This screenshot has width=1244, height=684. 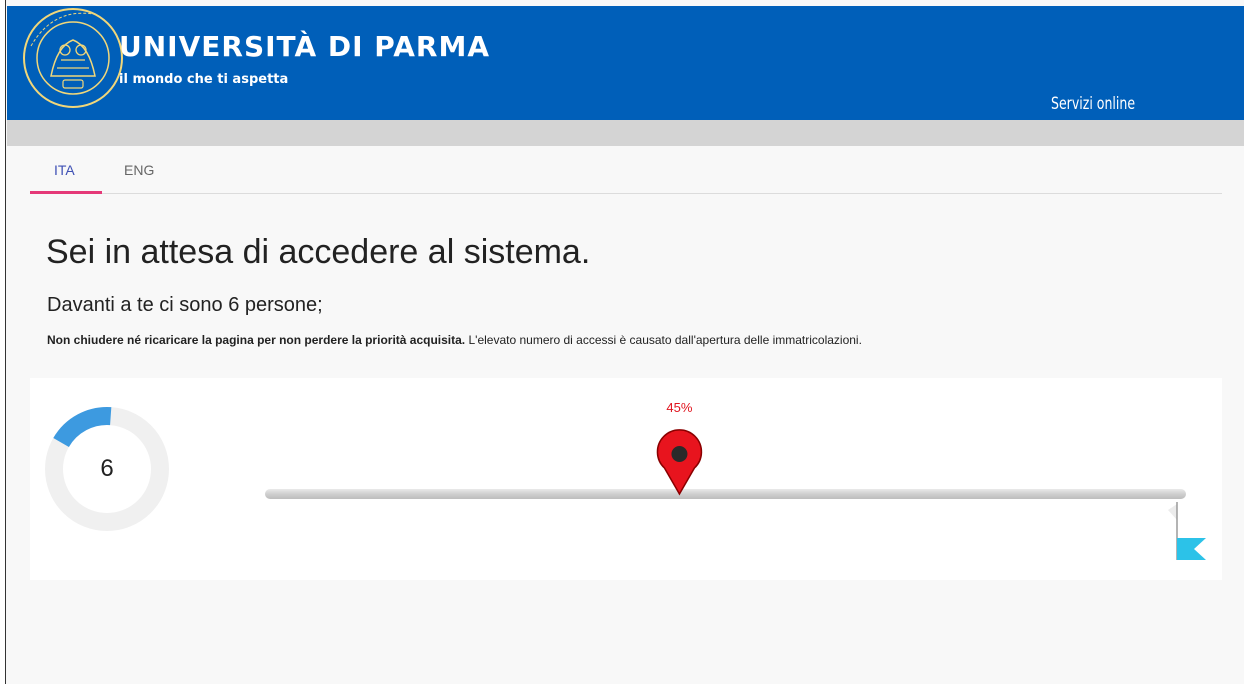 What do you see at coordinates (3, 342) in the screenshot?
I see `window-edge` at bounding box center [3, 342].